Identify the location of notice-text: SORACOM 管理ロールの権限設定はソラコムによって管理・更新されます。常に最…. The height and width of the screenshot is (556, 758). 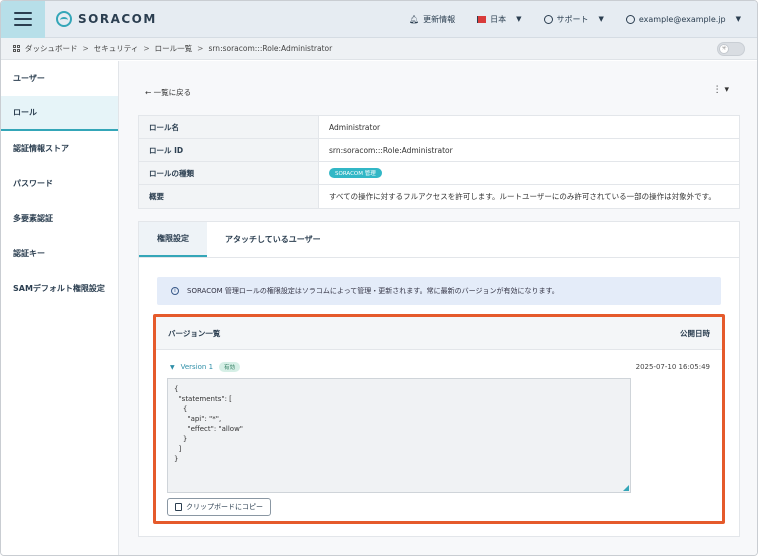
(373, 291).